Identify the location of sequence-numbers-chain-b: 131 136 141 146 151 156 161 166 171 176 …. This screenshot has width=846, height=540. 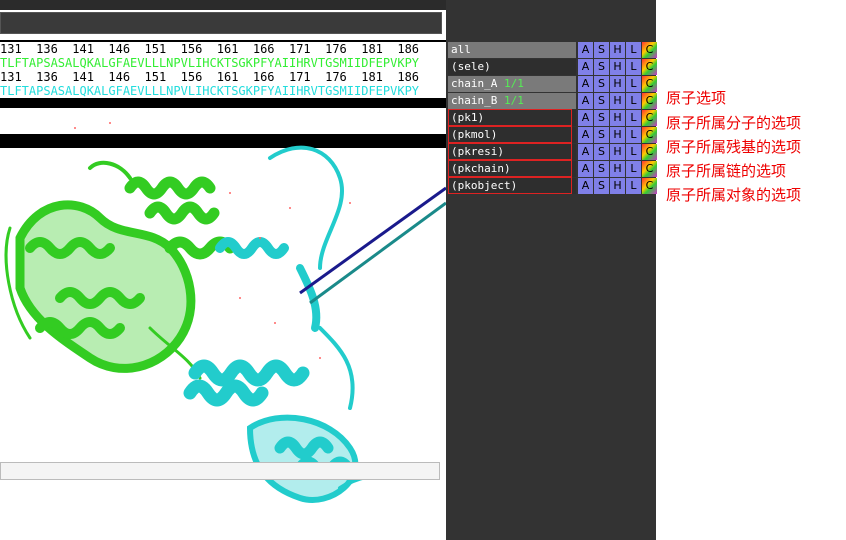
(223, 77).